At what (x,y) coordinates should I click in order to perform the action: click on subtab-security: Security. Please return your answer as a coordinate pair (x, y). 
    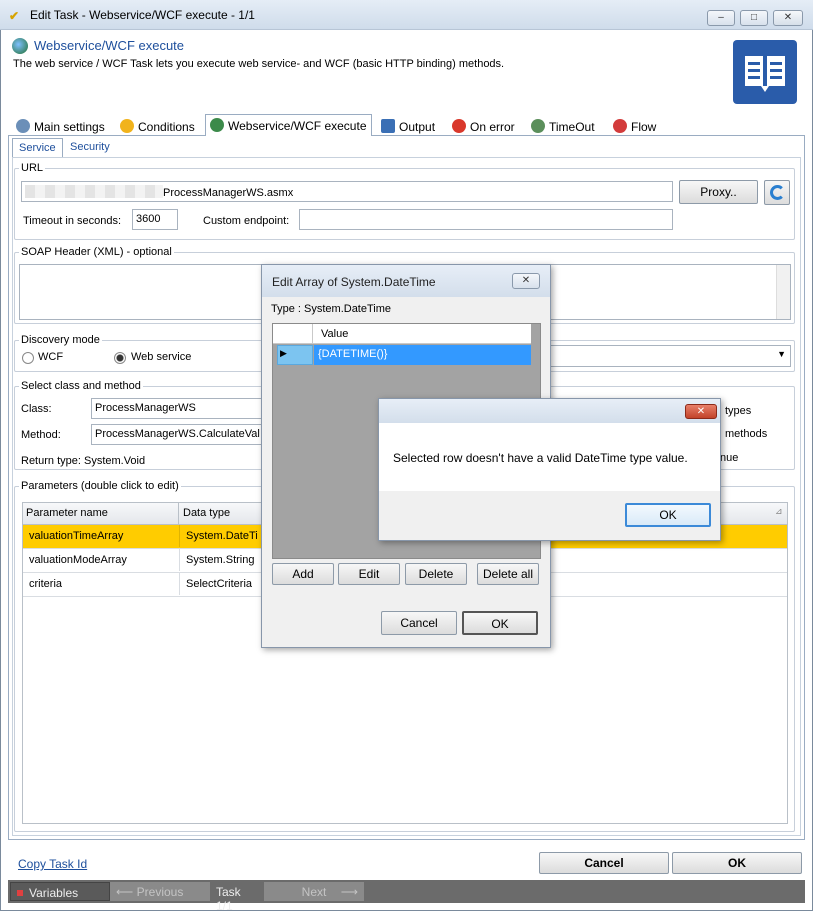
    Looking at the image, I should click on (90, 148).